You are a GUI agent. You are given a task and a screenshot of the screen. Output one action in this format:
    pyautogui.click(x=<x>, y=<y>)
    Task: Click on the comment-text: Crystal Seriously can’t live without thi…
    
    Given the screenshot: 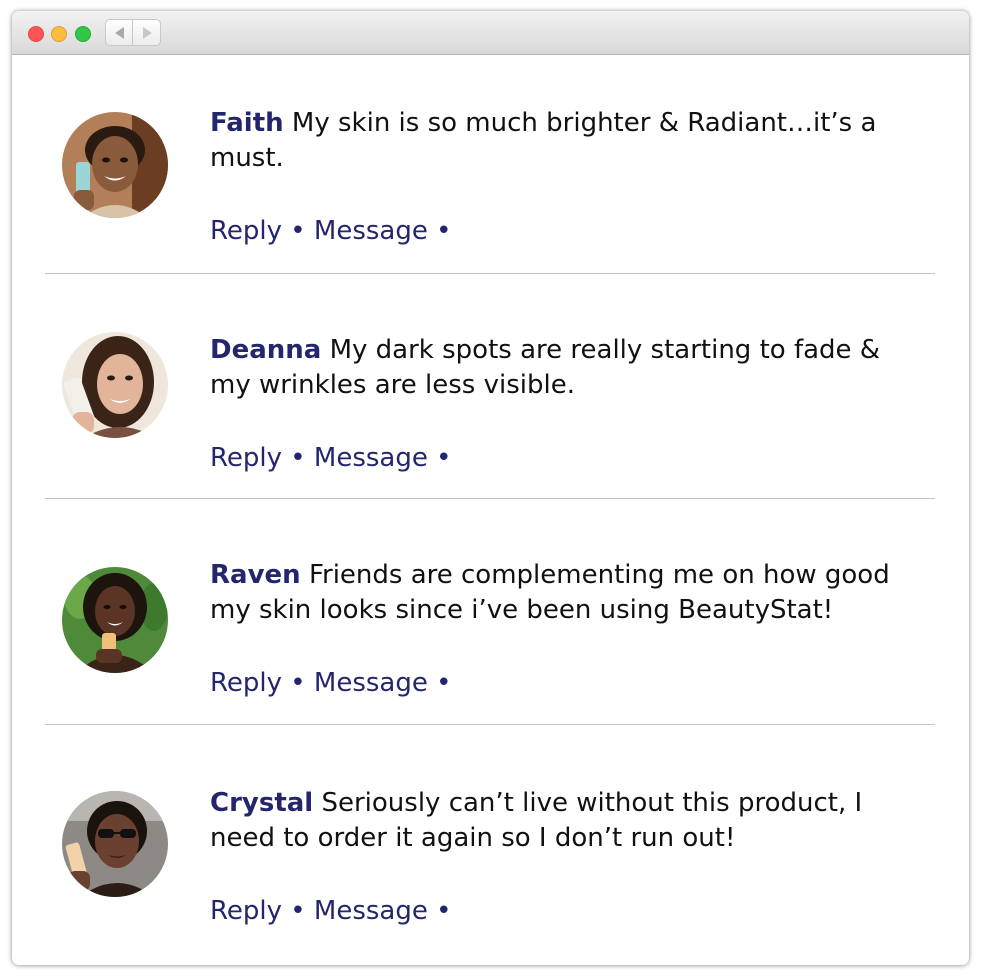 What is the action you would take?
    pyautogui.click(x=560, y=821)
    